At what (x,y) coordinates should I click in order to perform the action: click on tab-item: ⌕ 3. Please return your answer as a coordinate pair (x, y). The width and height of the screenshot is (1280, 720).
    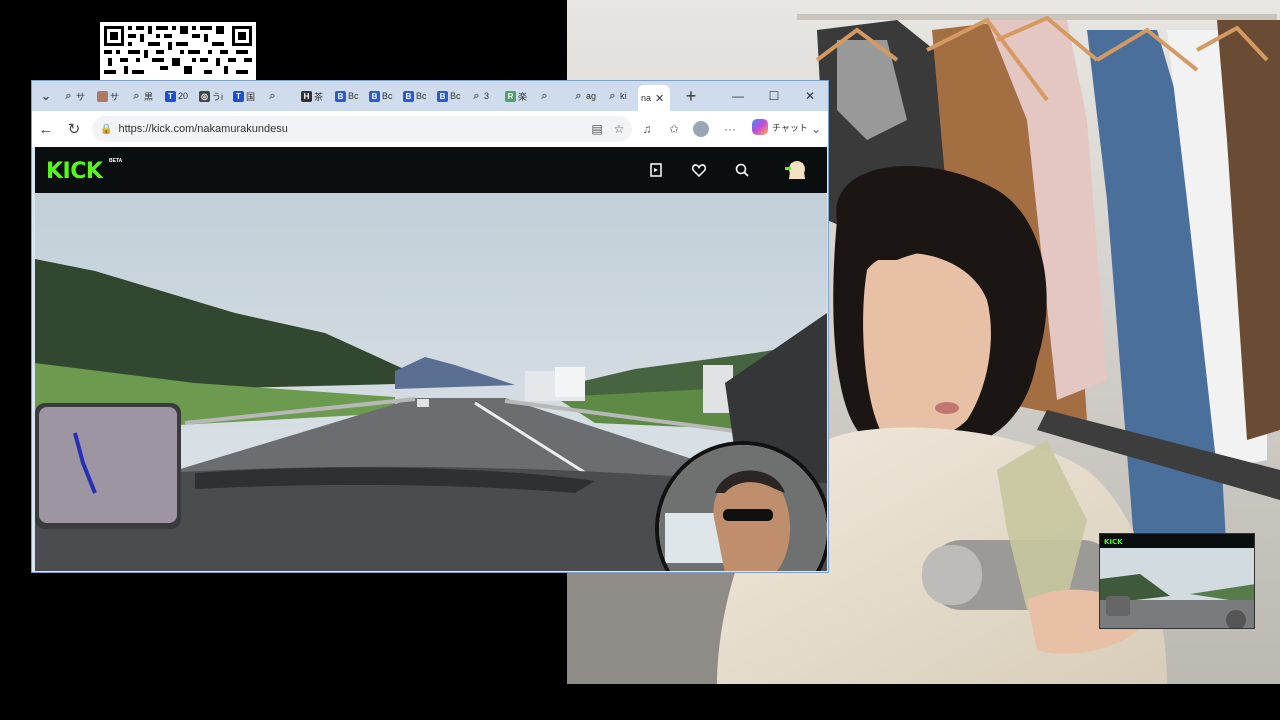
    Looking at the image, I should click on (485, 96).